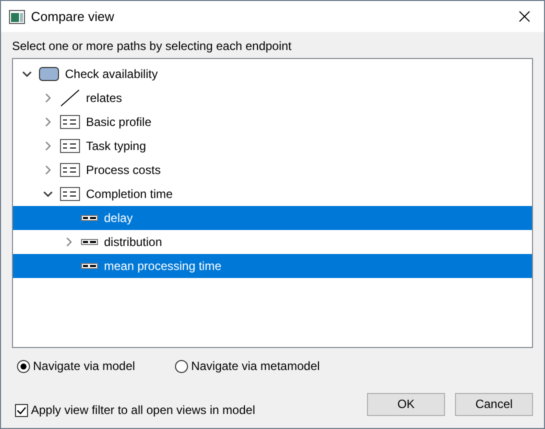 This screenshot has height=429, width=545. Describe the element at coordinates (84, 366) in the screenshot. I see `radio-label: Navigate via model` at that location.